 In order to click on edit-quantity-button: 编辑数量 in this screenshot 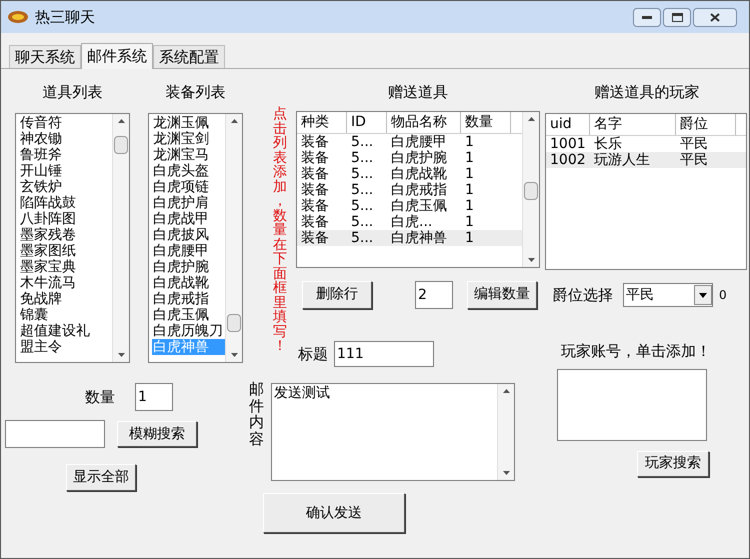, I will do `click(502, 294)`.